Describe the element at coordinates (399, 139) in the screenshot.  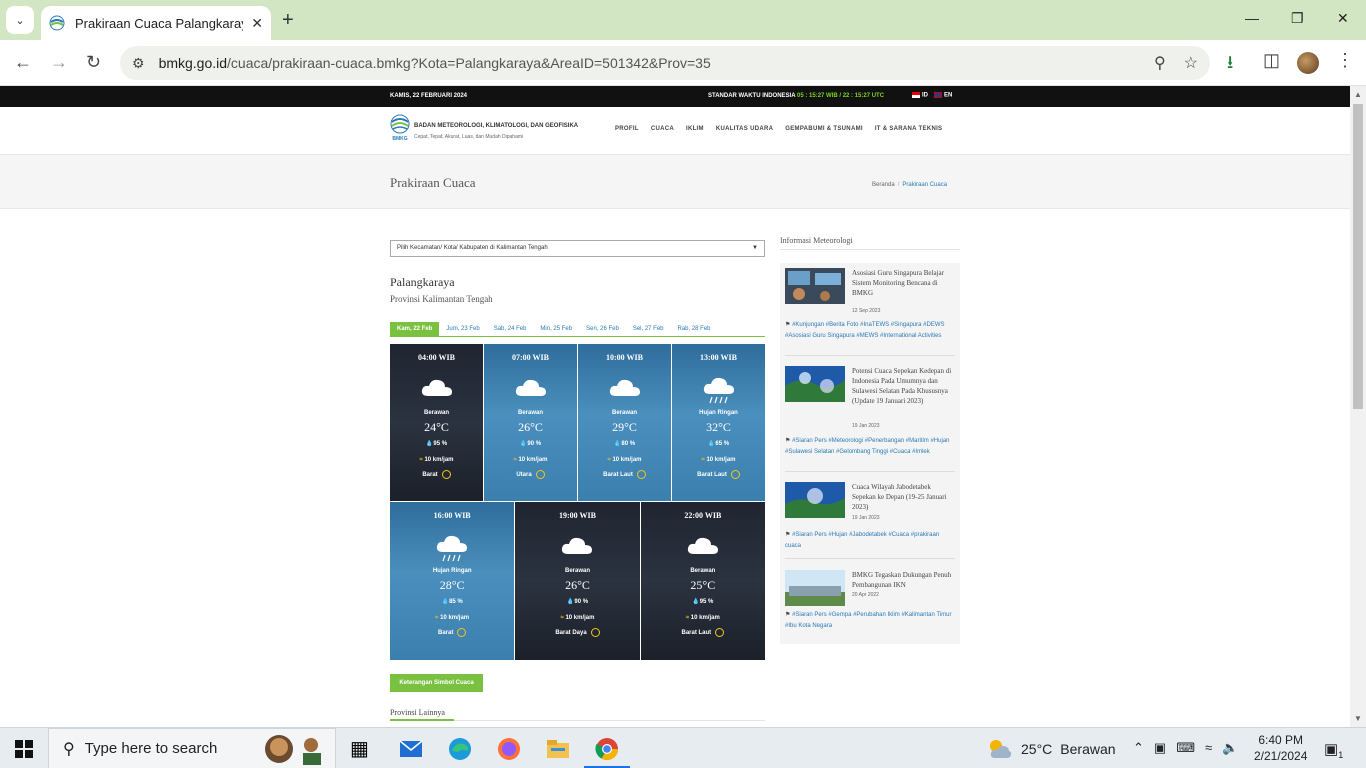
I see `svg-text: BMKG` at that location.